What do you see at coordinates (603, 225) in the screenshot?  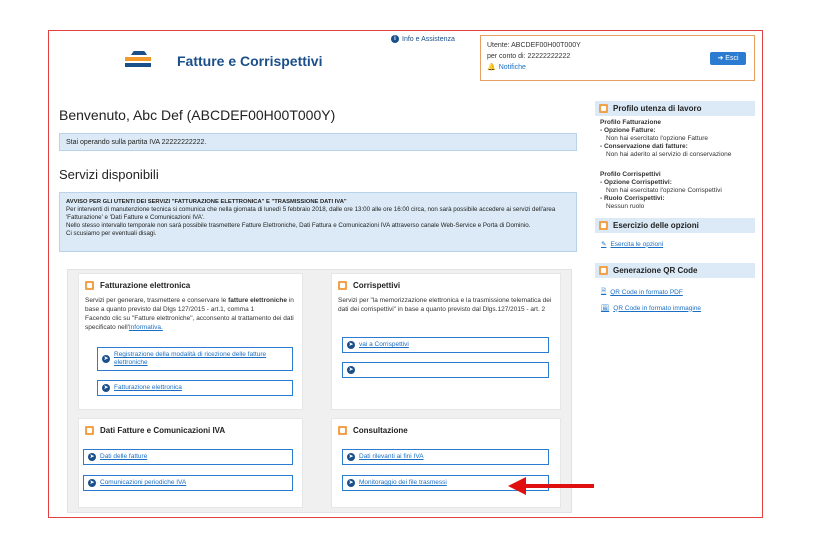 I see `options-icon` at bounding box center [603, 225].